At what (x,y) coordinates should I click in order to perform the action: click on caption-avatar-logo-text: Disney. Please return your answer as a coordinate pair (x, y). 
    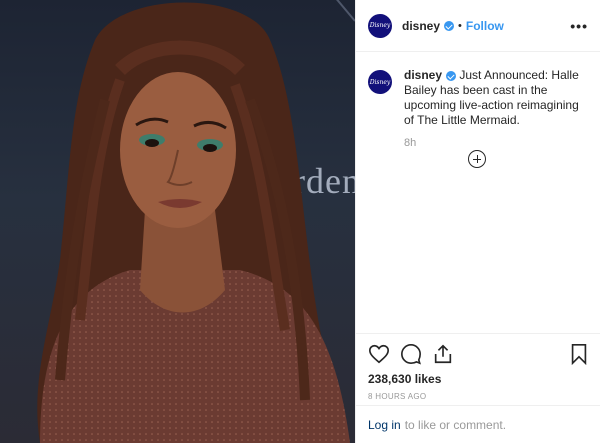
    Looking at the image, I should click on (380, 82).